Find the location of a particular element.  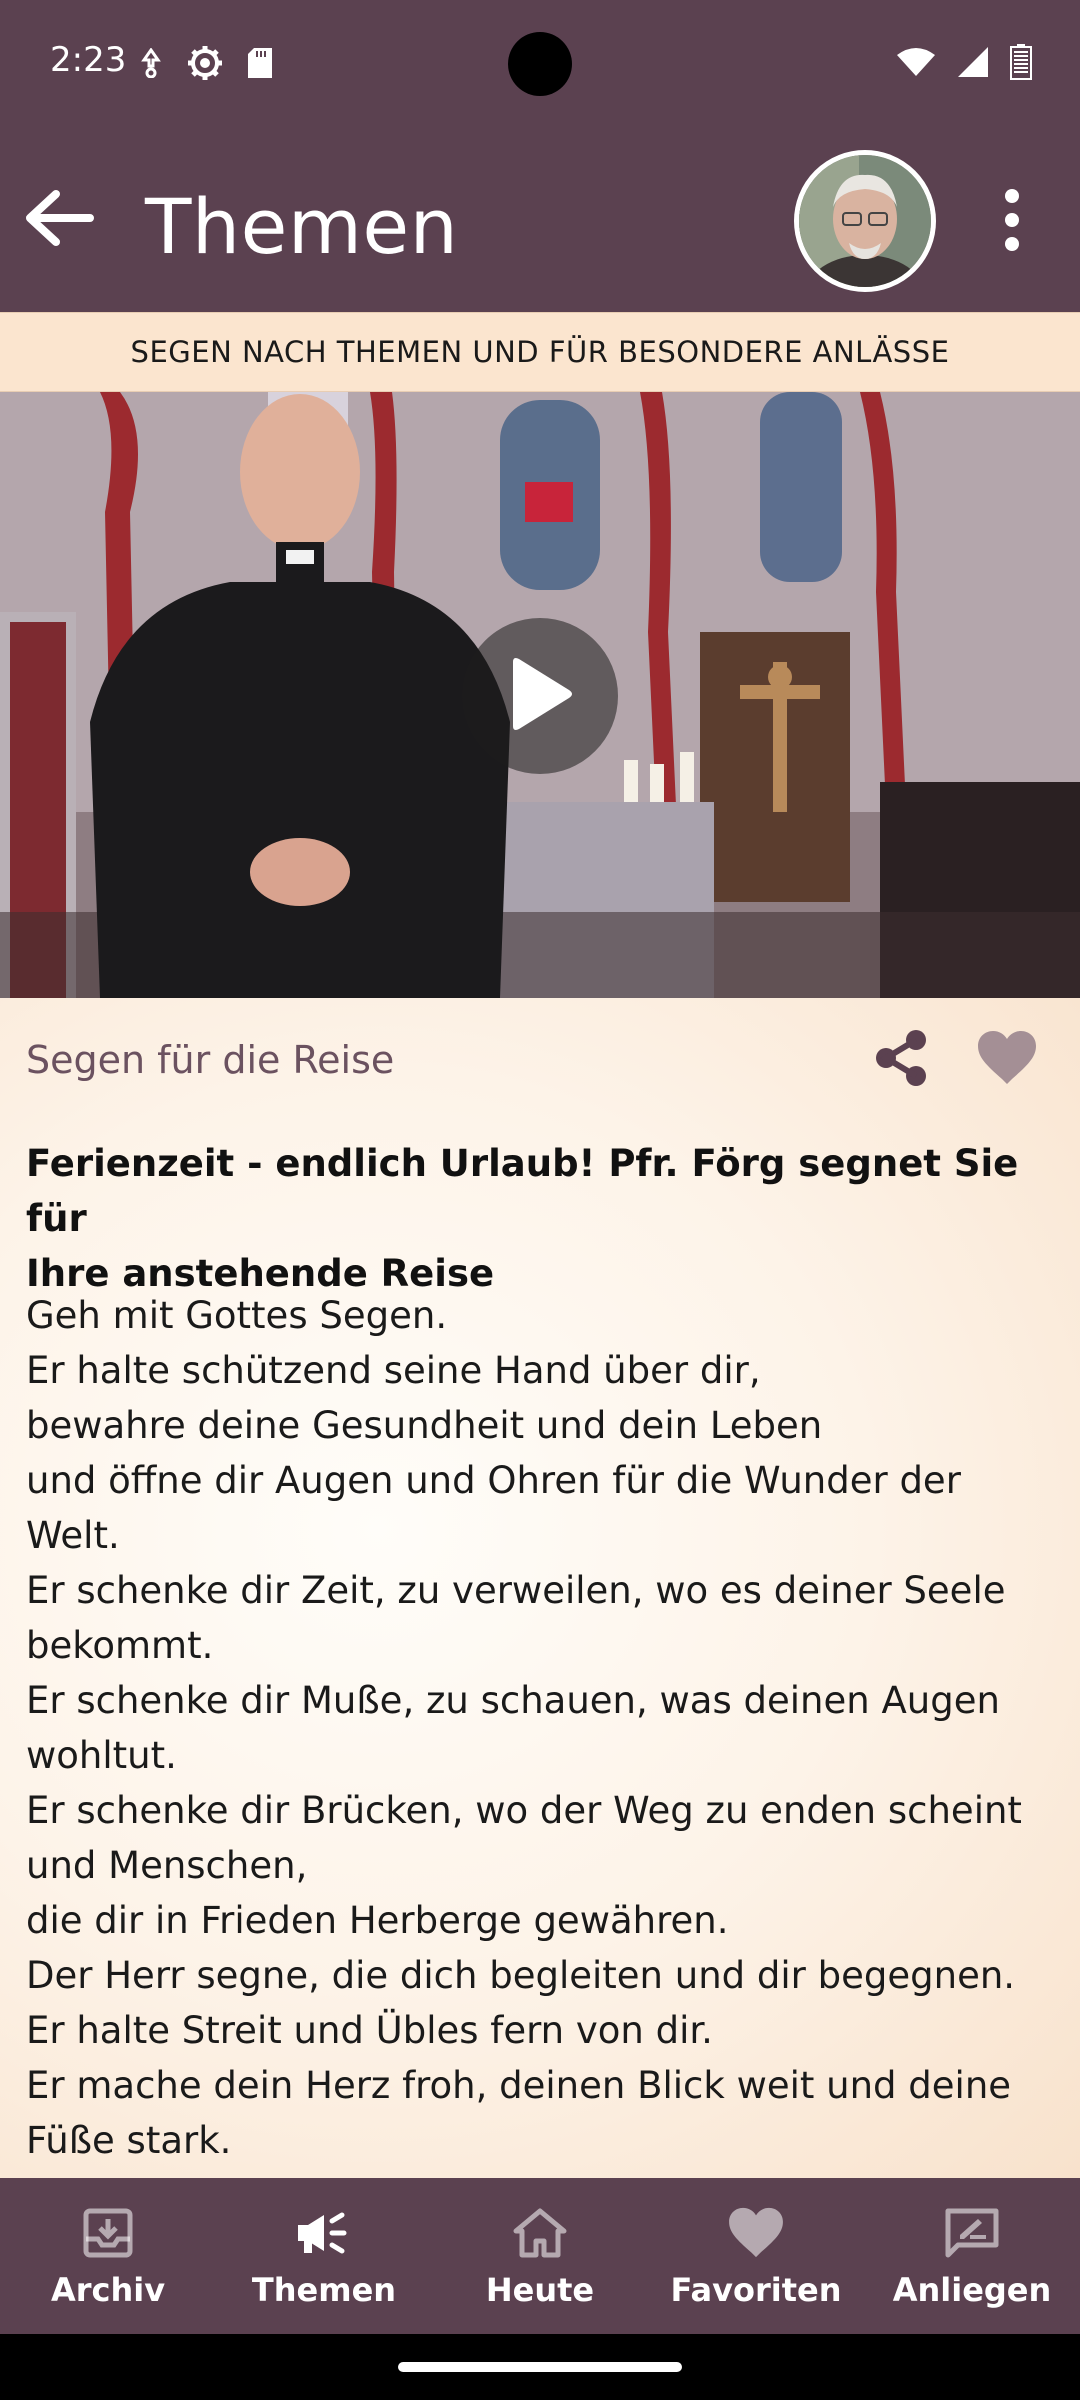

page-title: Themen is located at coordinates (302, 226).